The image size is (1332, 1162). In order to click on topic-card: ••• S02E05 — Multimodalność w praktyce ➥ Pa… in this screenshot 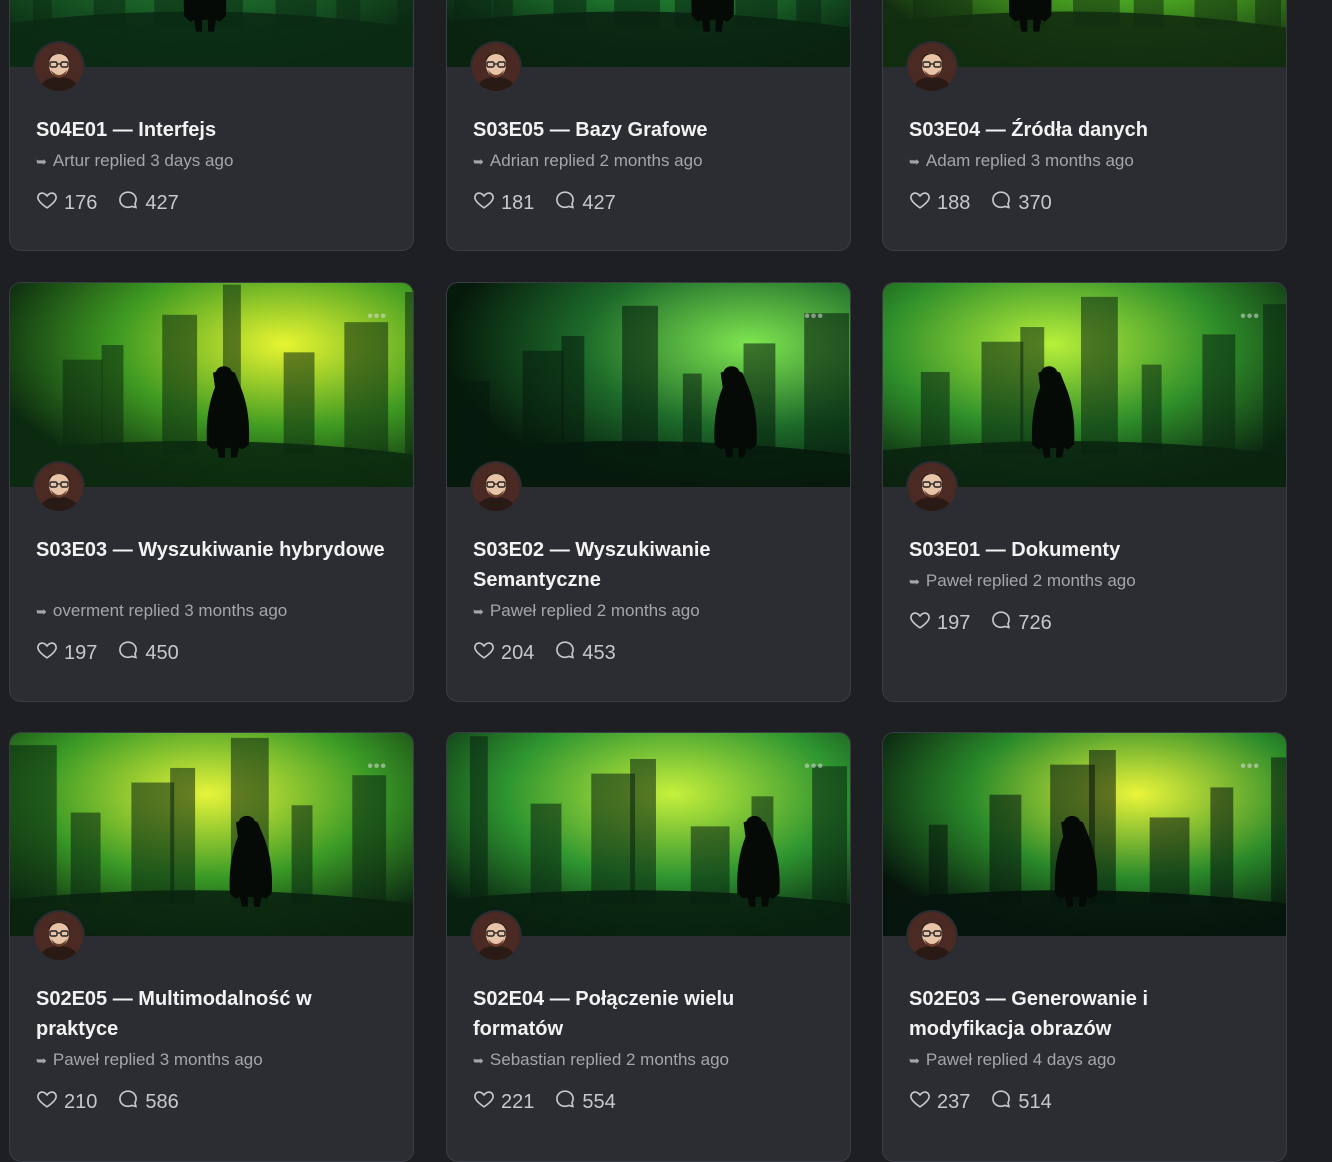, I will do `click(211, 947)`.